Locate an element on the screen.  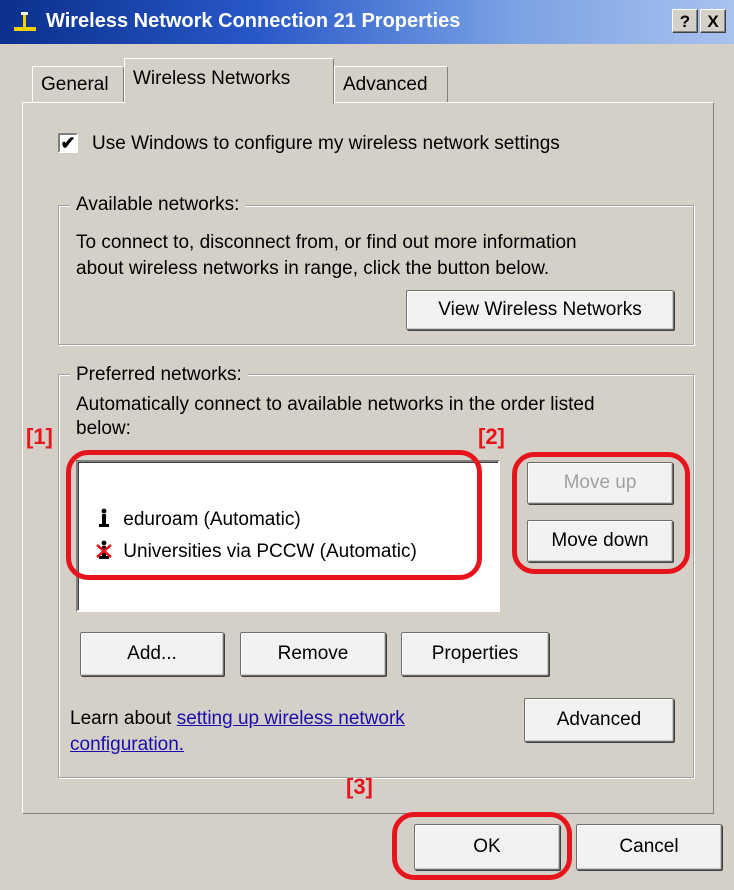
network-antenna-icon is located at coordinates (104, 517).